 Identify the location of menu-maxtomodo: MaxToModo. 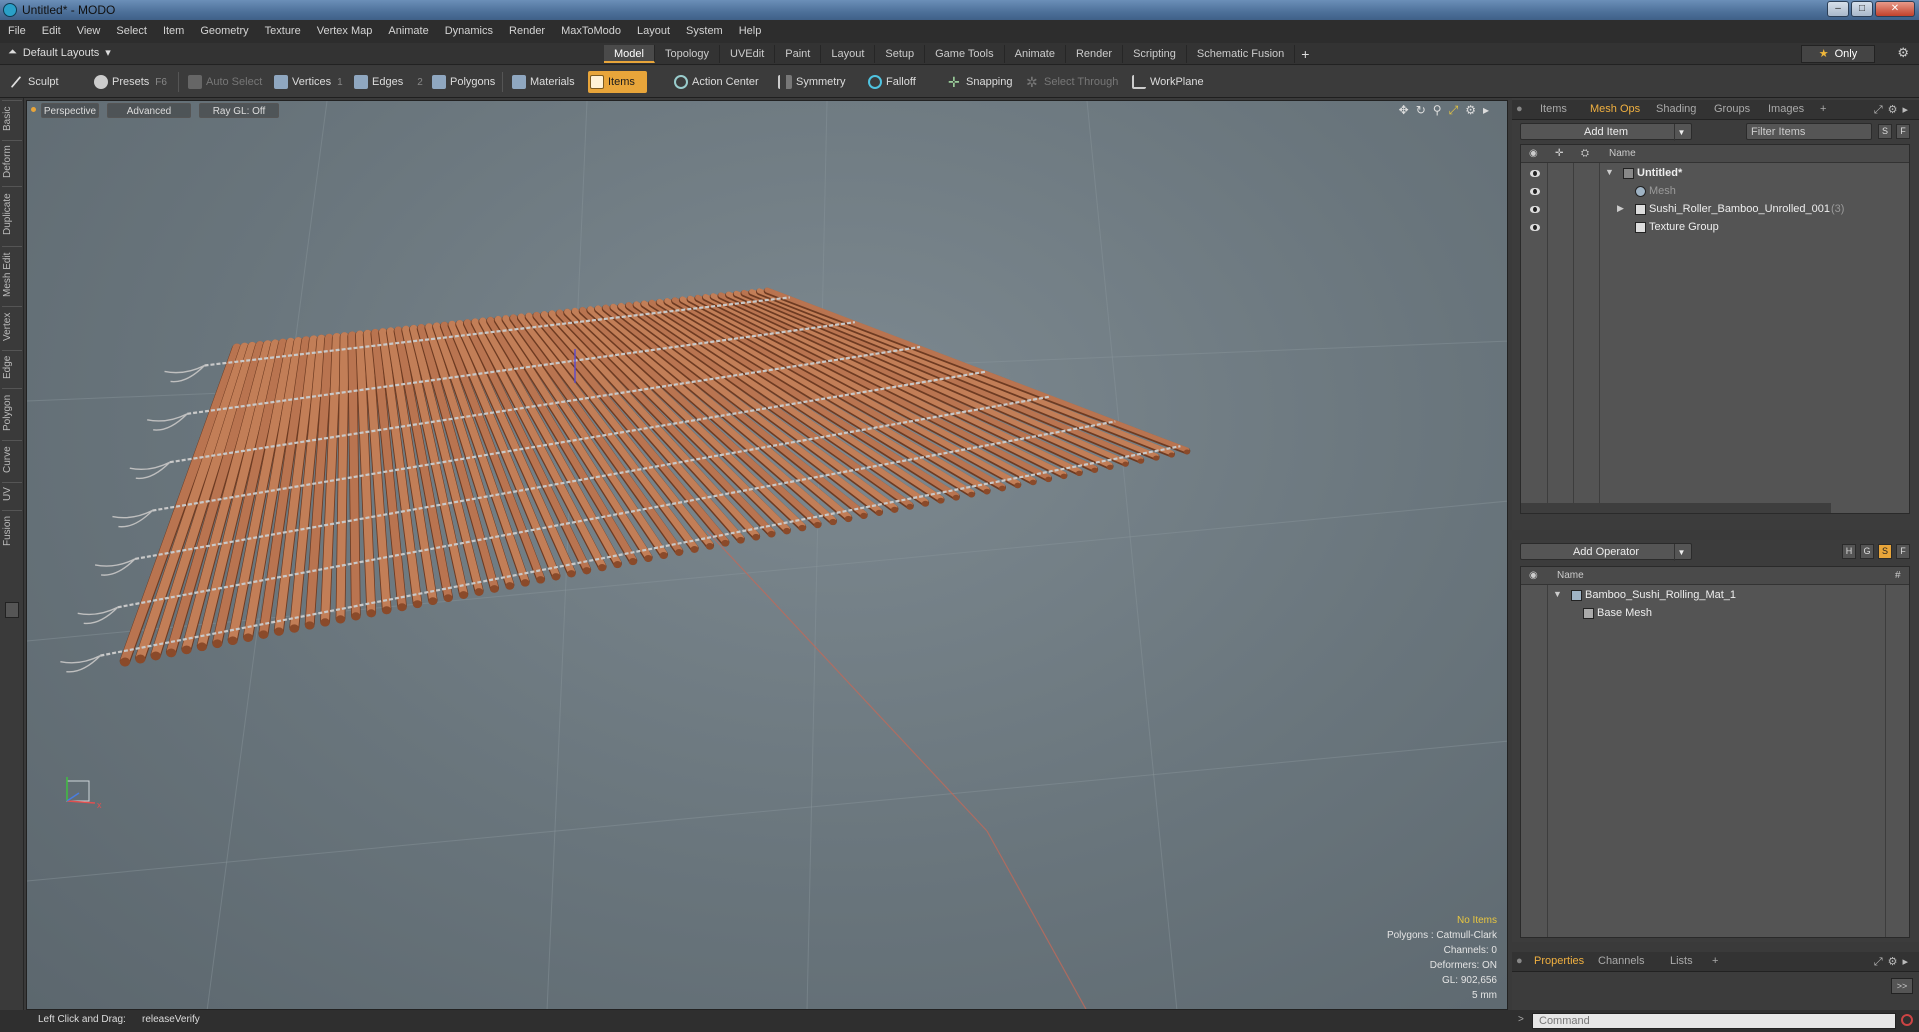
(591, 31).